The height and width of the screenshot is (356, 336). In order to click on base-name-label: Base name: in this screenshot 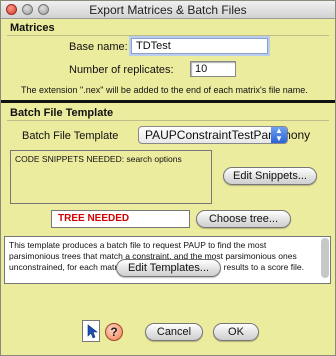, I will do `click(98, 47)`.